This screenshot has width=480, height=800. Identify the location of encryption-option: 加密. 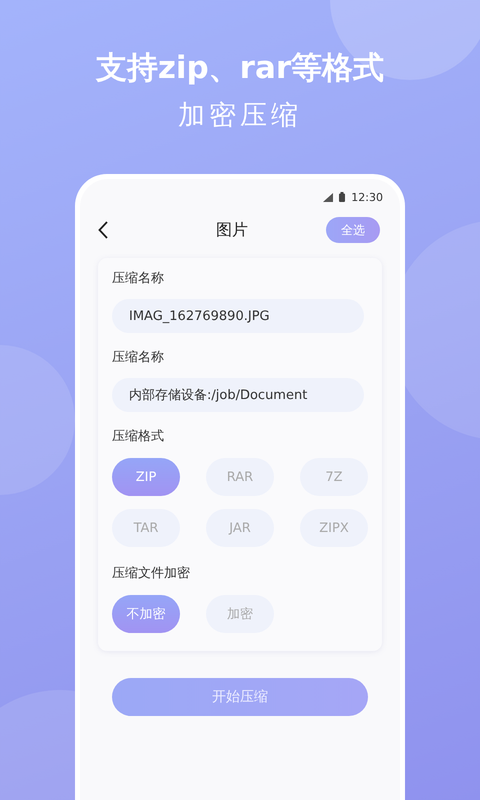
(240, 614).